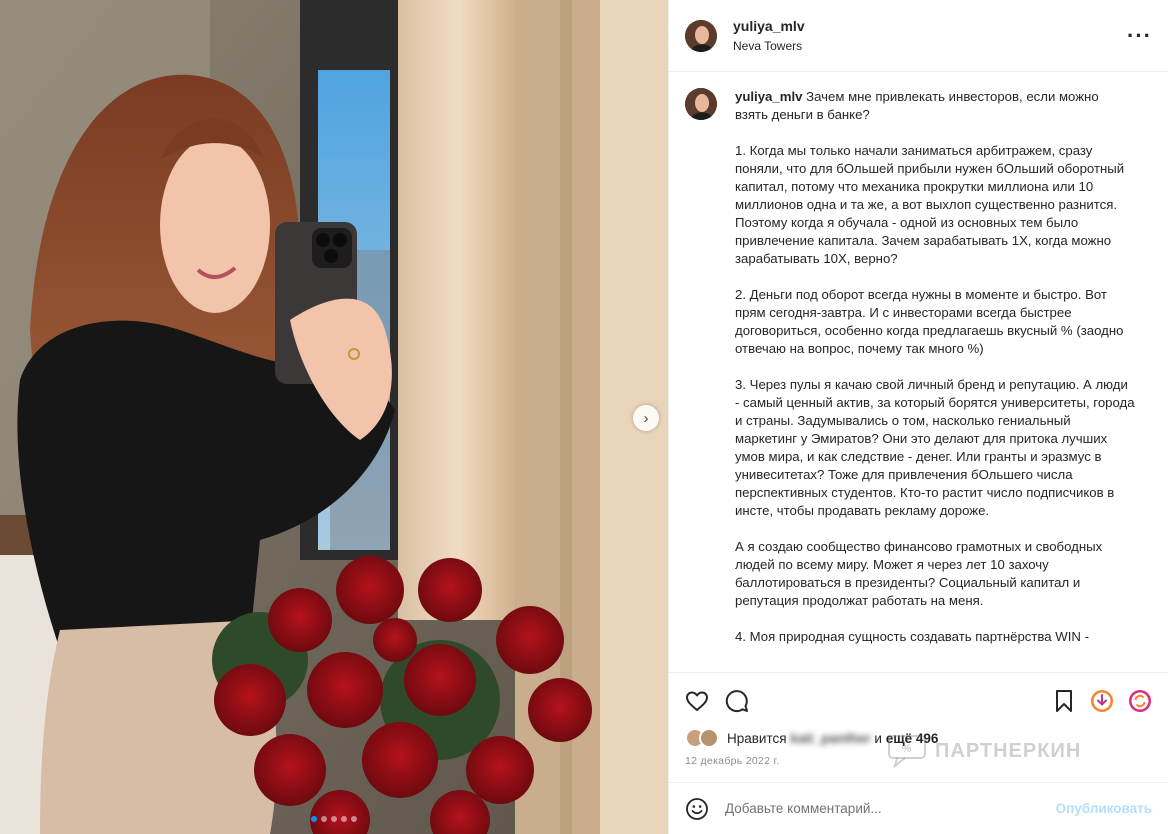 The image size is (1168, 834). I want to click on chevron-right-icon: ›, so click(646, 418).